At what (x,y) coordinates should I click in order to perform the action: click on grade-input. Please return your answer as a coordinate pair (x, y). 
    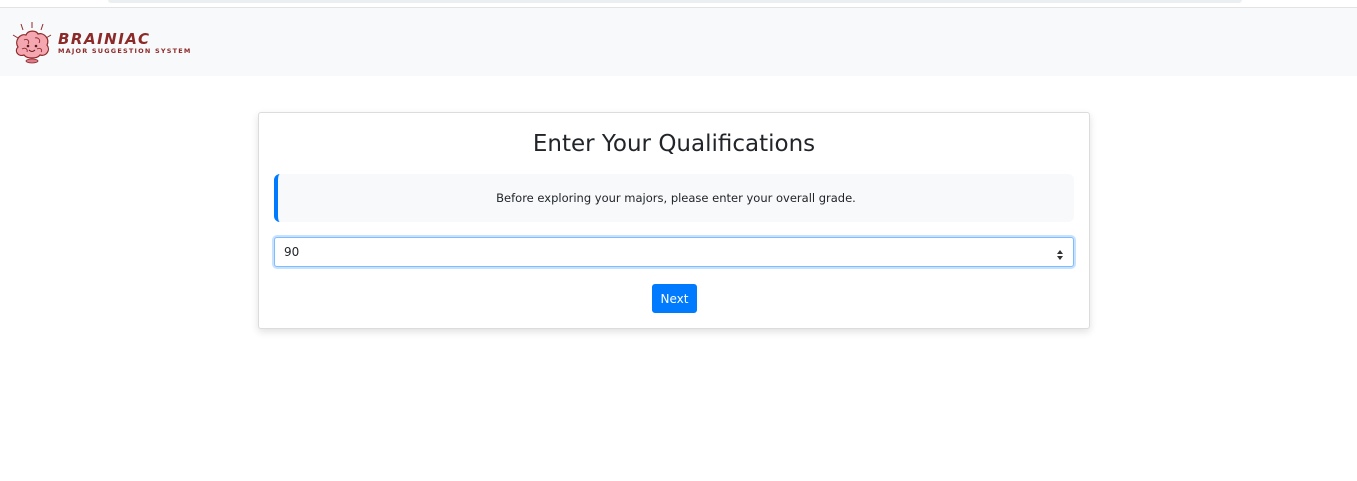
    Looking at the image, I should click on (665, 252).